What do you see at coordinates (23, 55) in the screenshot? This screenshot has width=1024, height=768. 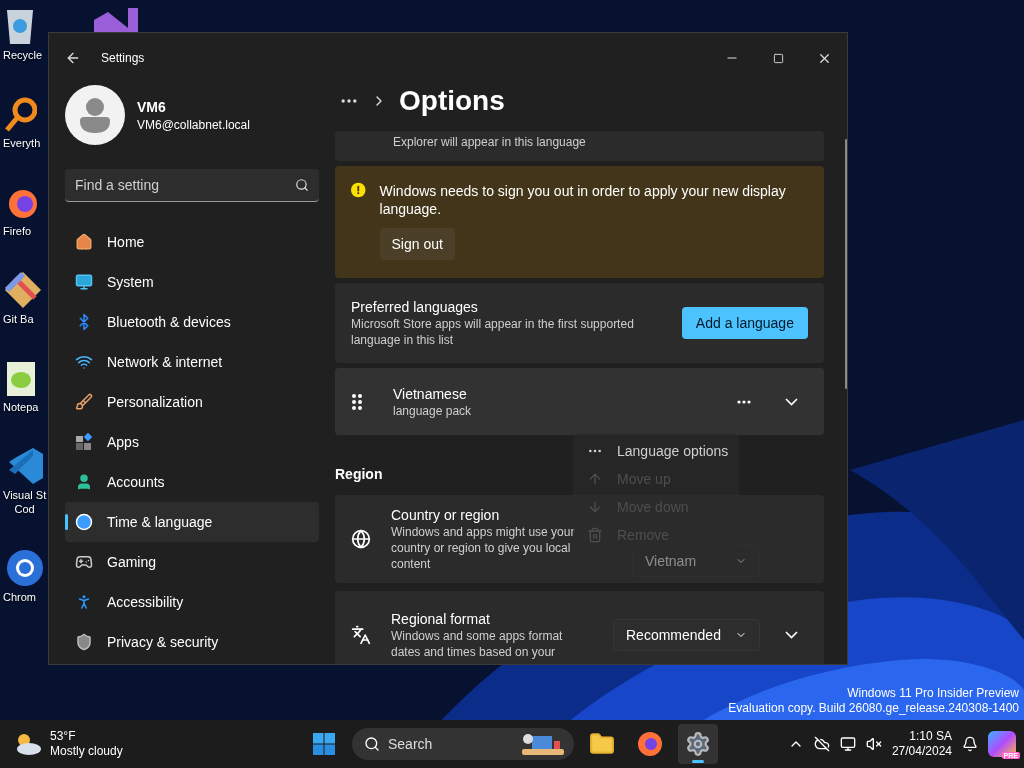 I see `desktop-icon-label: Recycle` at bounding box center [23, 55].